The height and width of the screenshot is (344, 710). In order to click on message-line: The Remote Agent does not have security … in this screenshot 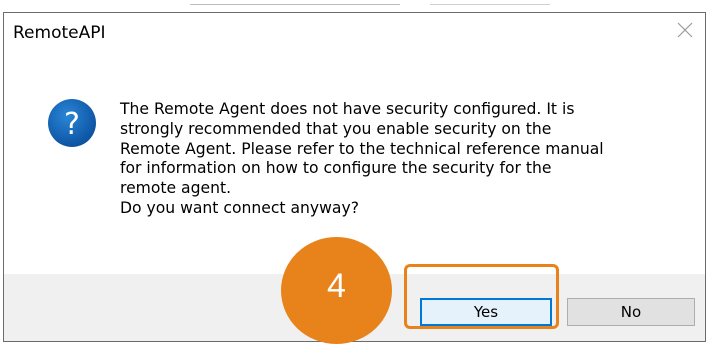, I will do `click(347, 109)`.